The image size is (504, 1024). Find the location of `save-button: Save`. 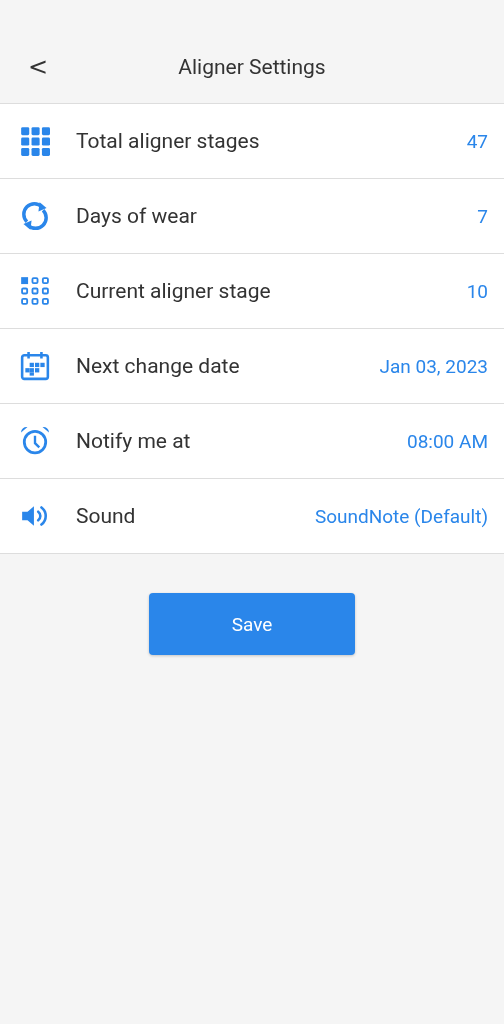

save-button: Save is located at coordinates (252, 624).